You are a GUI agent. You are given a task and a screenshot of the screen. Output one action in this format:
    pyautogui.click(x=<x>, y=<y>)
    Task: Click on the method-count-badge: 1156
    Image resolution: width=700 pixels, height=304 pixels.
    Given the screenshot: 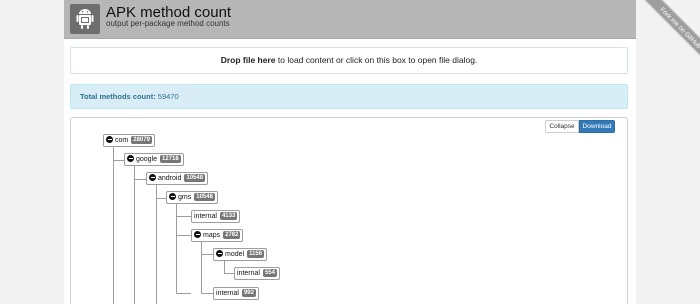 What is the action you would take?
    pyautogui.click(x=256, y=254)
    